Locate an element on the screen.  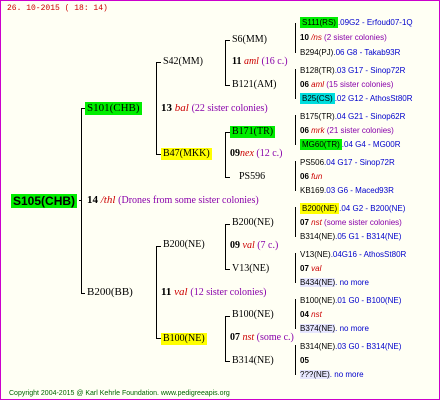
gen5-entry: B314(NE).05 G1 - B314(NE) is located at coordinates (350, 237).